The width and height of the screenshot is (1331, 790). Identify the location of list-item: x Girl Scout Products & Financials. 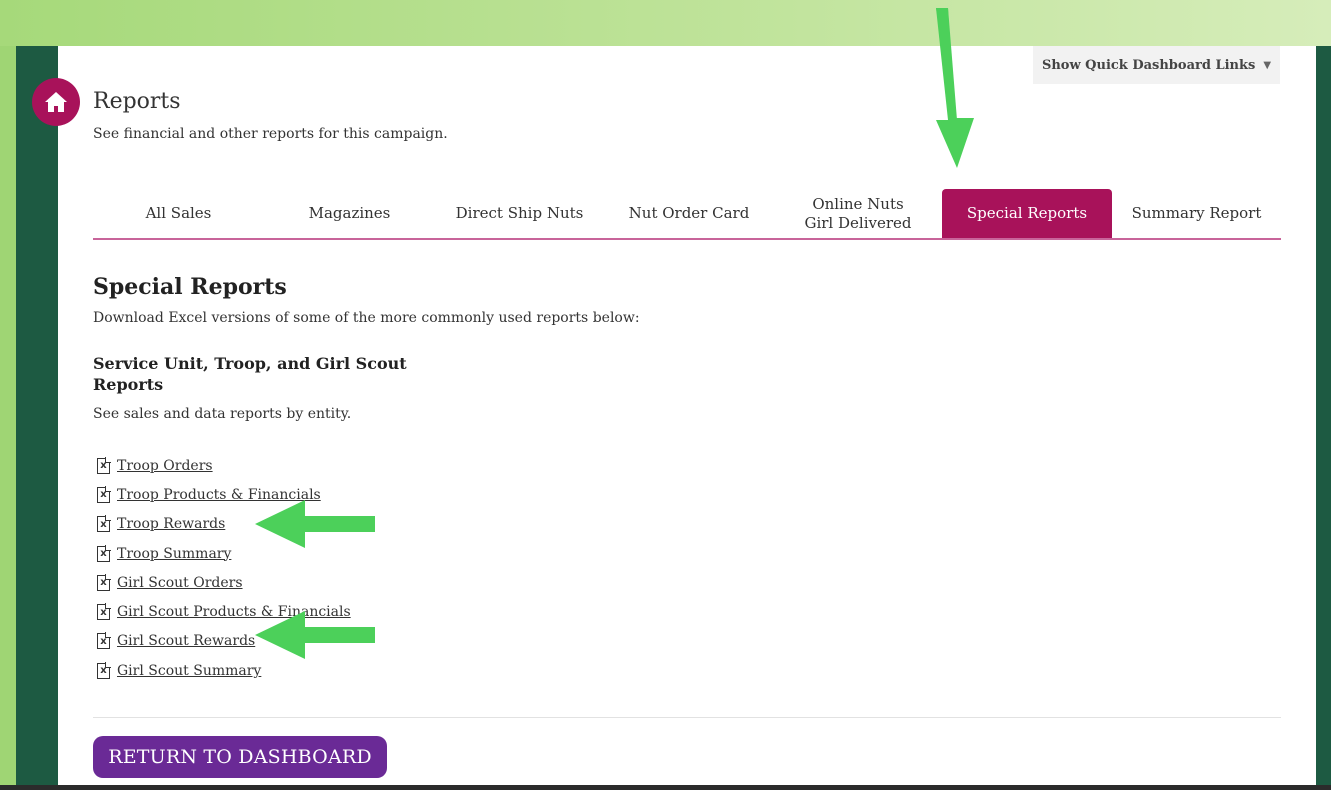
(224, 611).